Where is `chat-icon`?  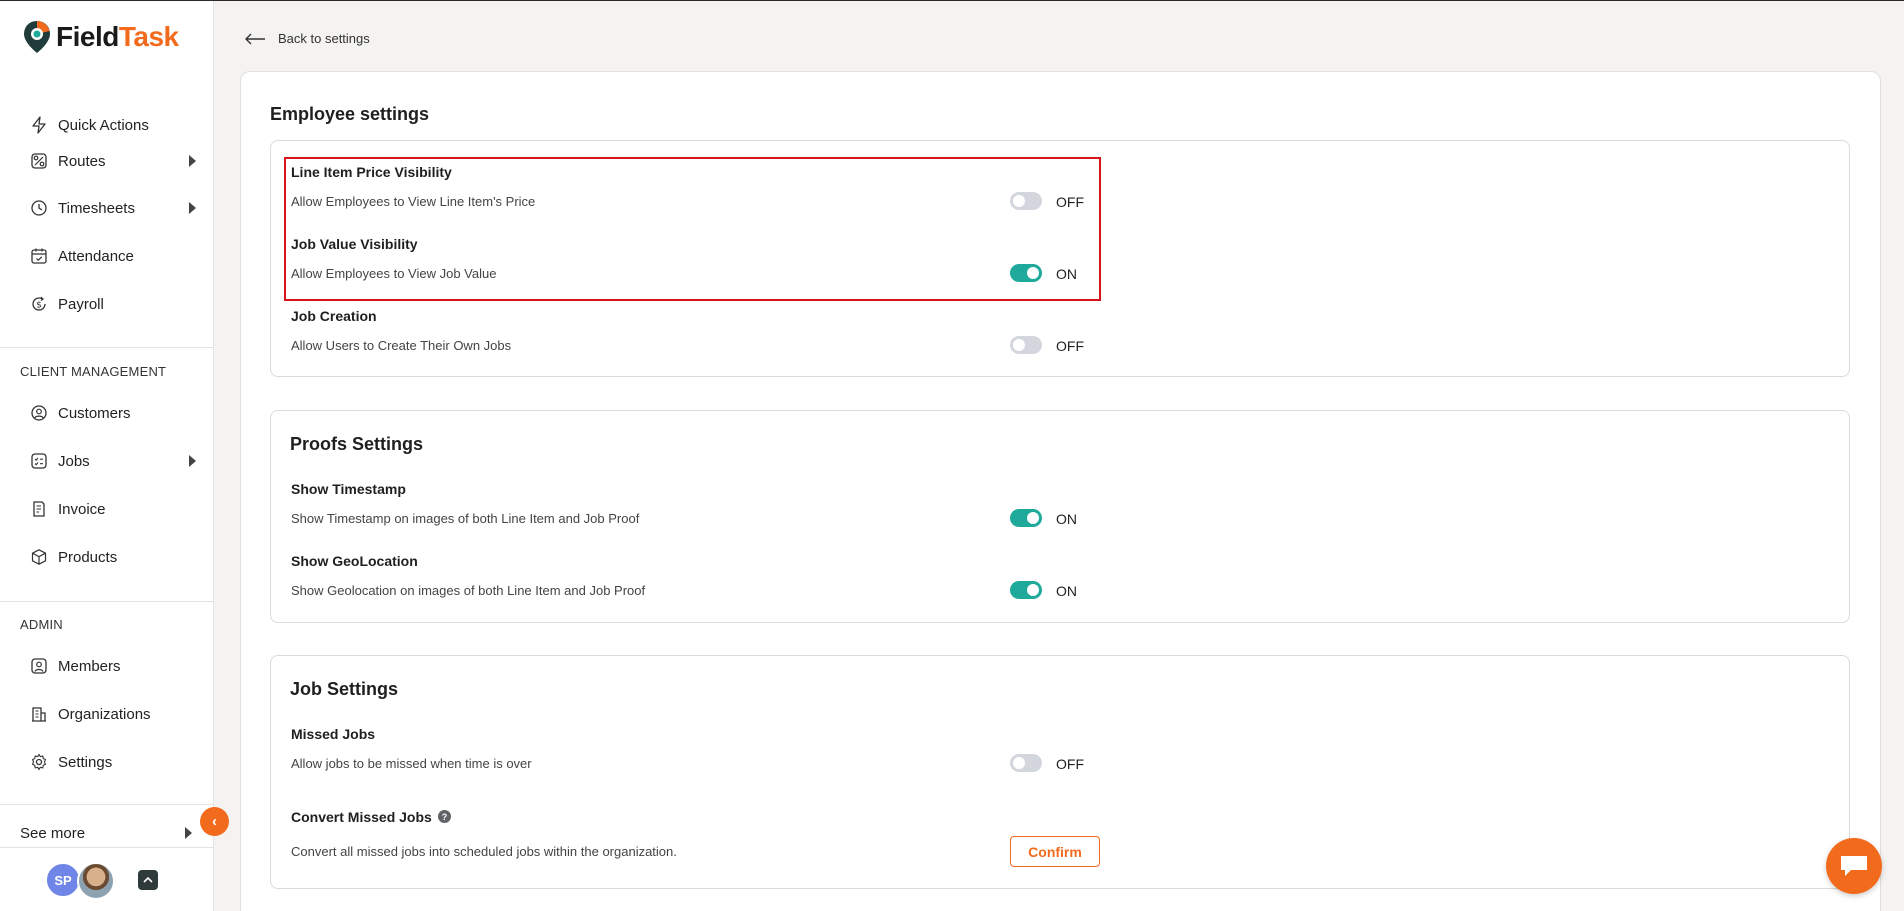
chat-icon is located at coordinates (1854, 866).